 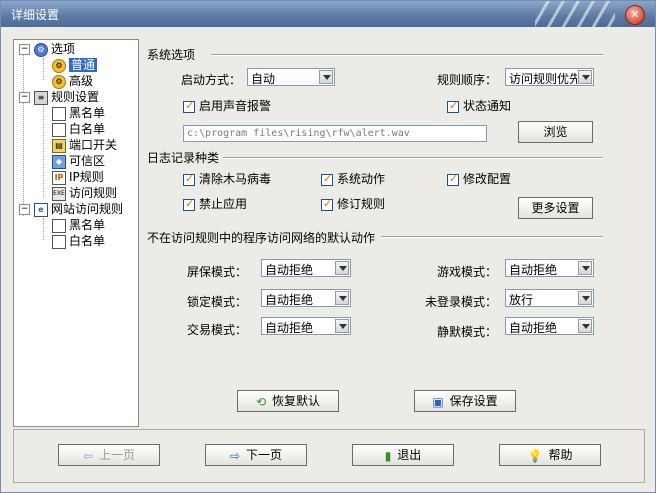 What do you see at coordinates (217, 272) in the screenshot?
I see `screensaver-mode-label: 屏保模式：` at bounding box center [217, 272].